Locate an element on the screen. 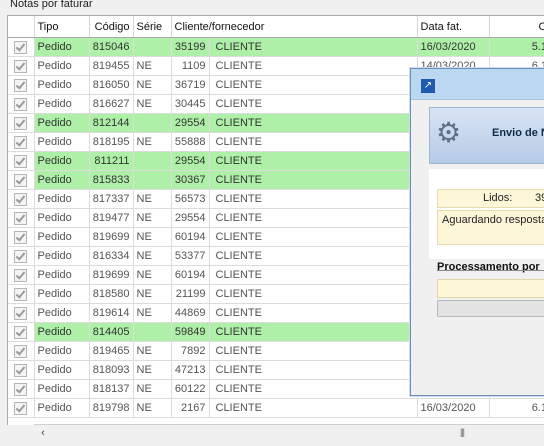 The image size is (544, 446). dialog-titlebar: ↗ is located at coordinates (477, 84).